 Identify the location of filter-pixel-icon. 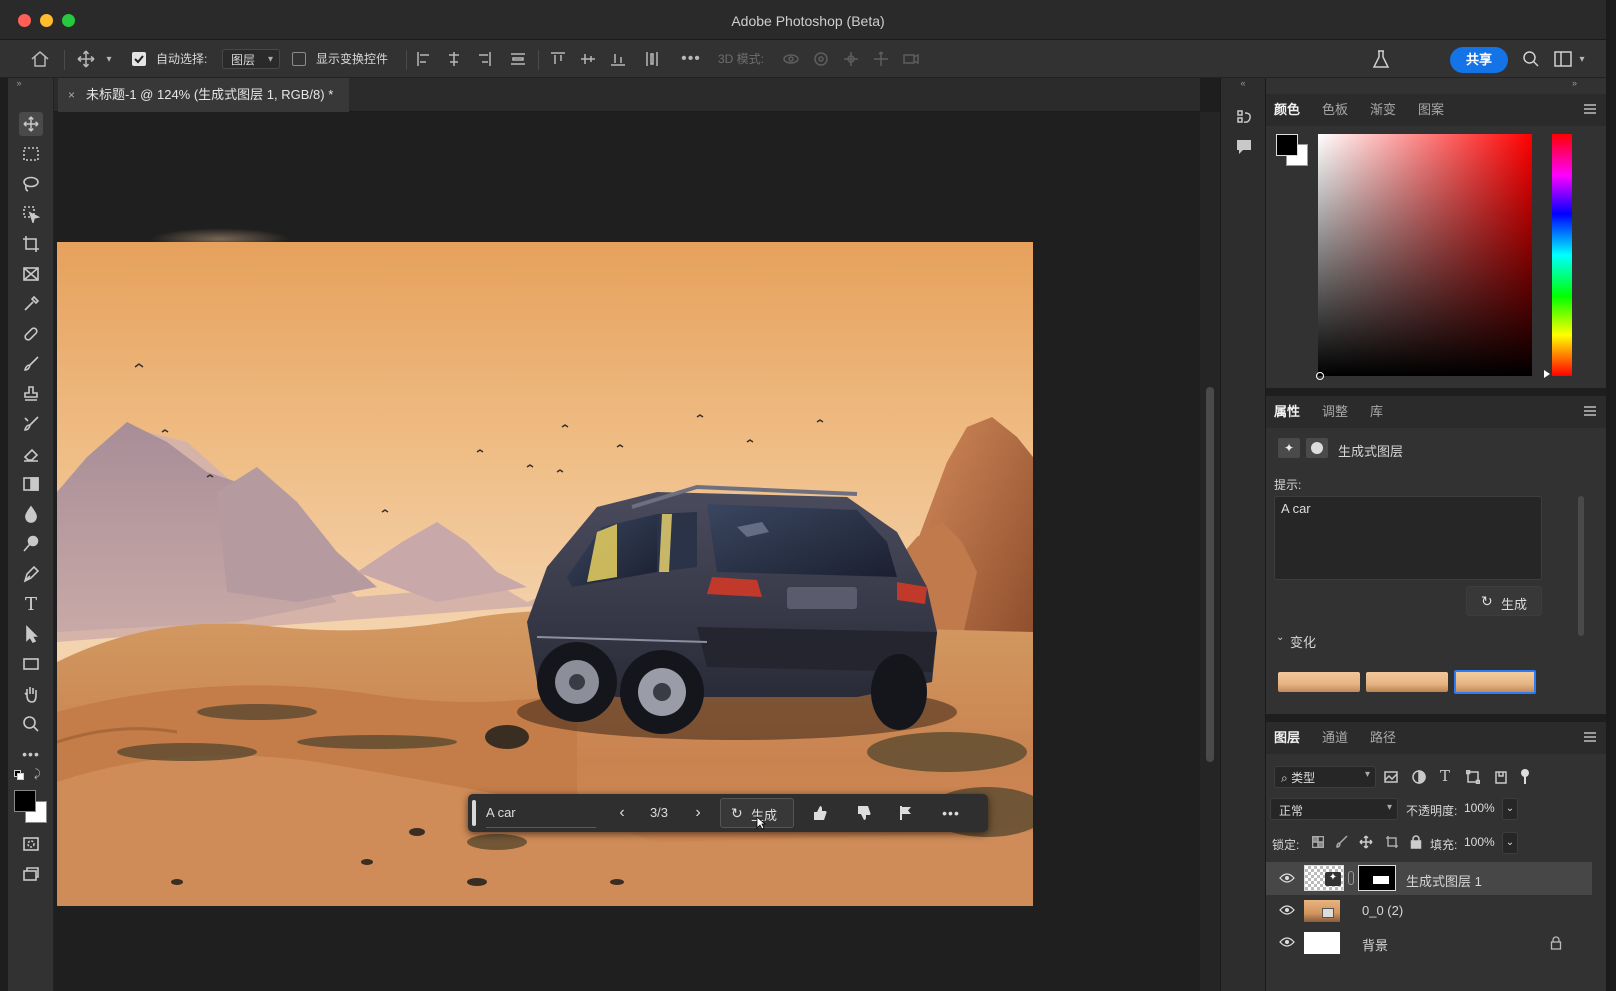
(1391, 777).